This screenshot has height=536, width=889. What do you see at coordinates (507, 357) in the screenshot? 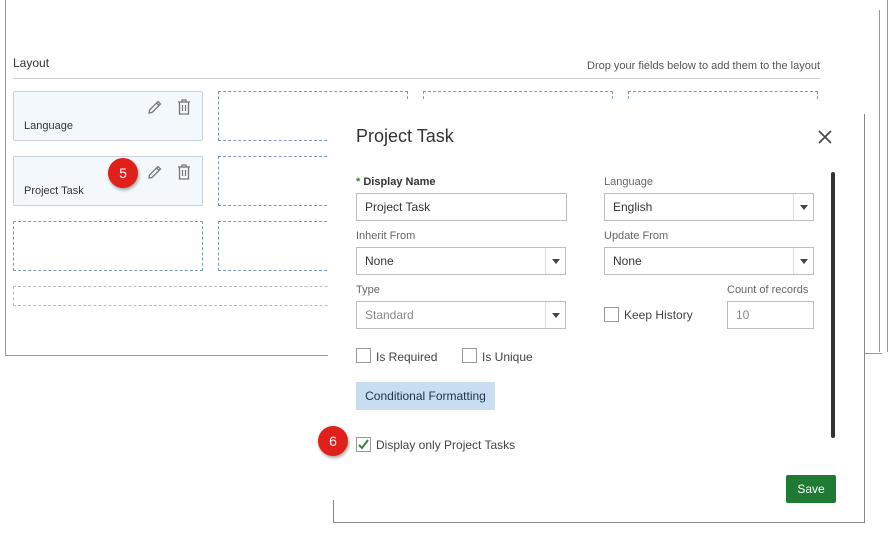
I see `is-unique-label: Is Unique` at bounding box center [507, 357].